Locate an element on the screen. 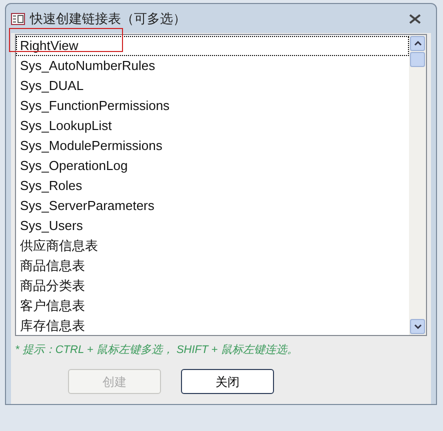 The height and width of the screenshot is (431, 443). list-item: Sys_LookupList is located at coordinates (212, 126).